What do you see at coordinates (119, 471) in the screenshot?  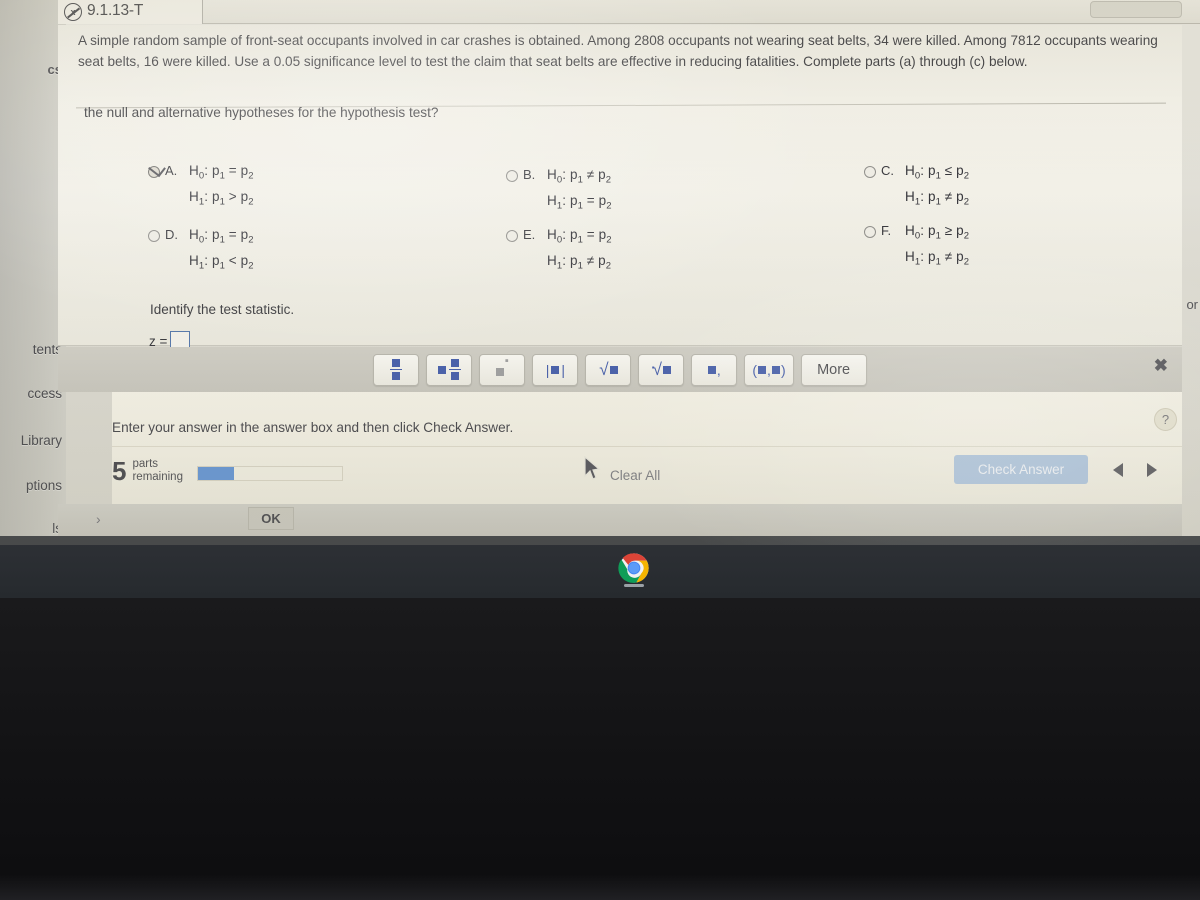 I see `parts-remaining-count: 5` at bounding box center [119, 471].